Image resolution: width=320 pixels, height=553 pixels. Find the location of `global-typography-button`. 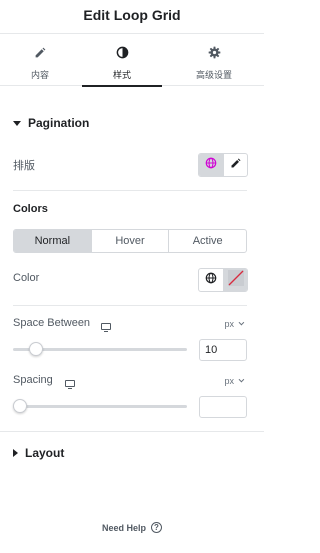

global-typography-button is located at coordinates (211, 165).